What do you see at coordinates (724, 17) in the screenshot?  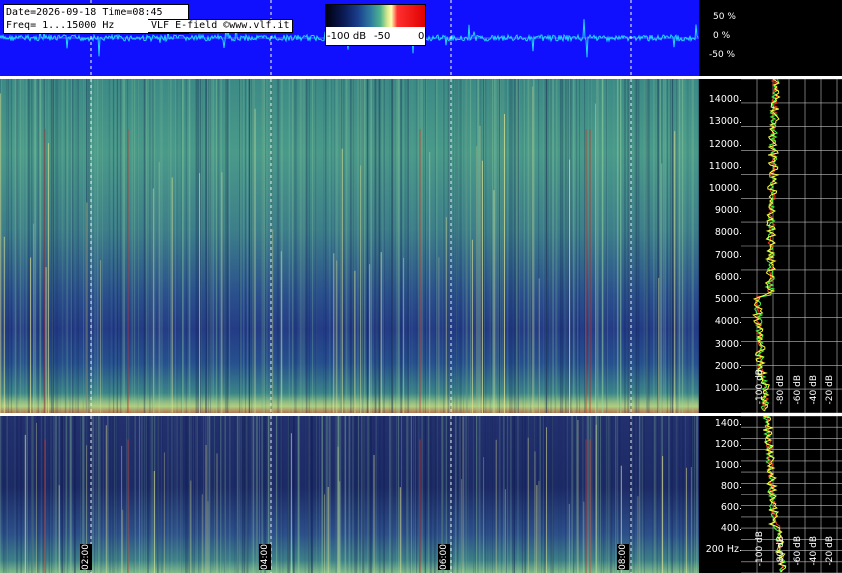 I see `waveform-scale-top: 50 %` at bounding box center [724, 17].